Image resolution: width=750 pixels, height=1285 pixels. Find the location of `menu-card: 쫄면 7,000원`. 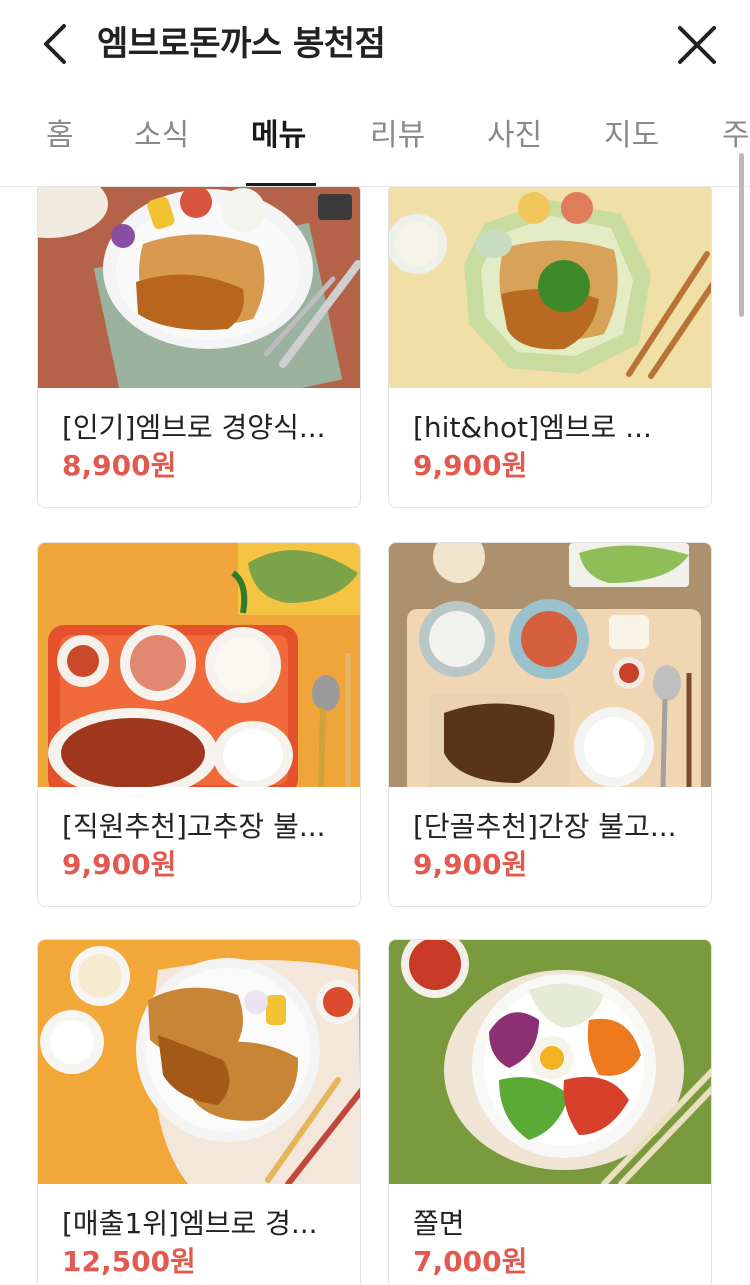

menu-card: 쫄면 7,000원 is located at coordinates (550, 1112).